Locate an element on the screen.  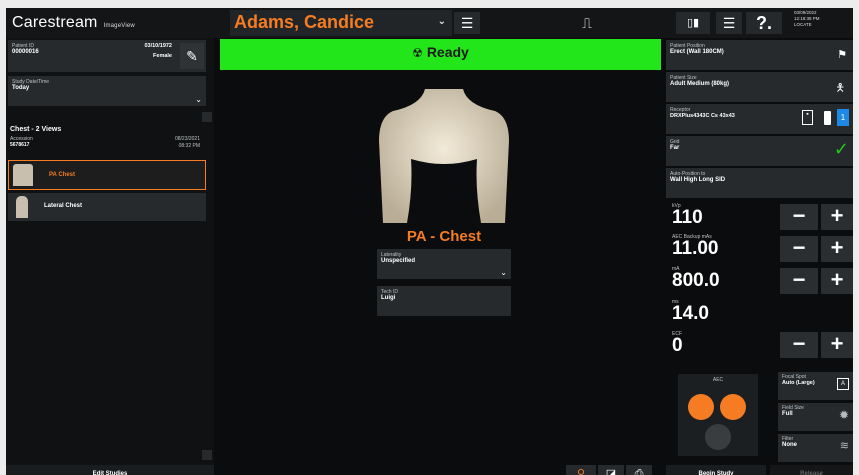
grid-field: Grid Far ✓ is located at coordinates (759, 151).